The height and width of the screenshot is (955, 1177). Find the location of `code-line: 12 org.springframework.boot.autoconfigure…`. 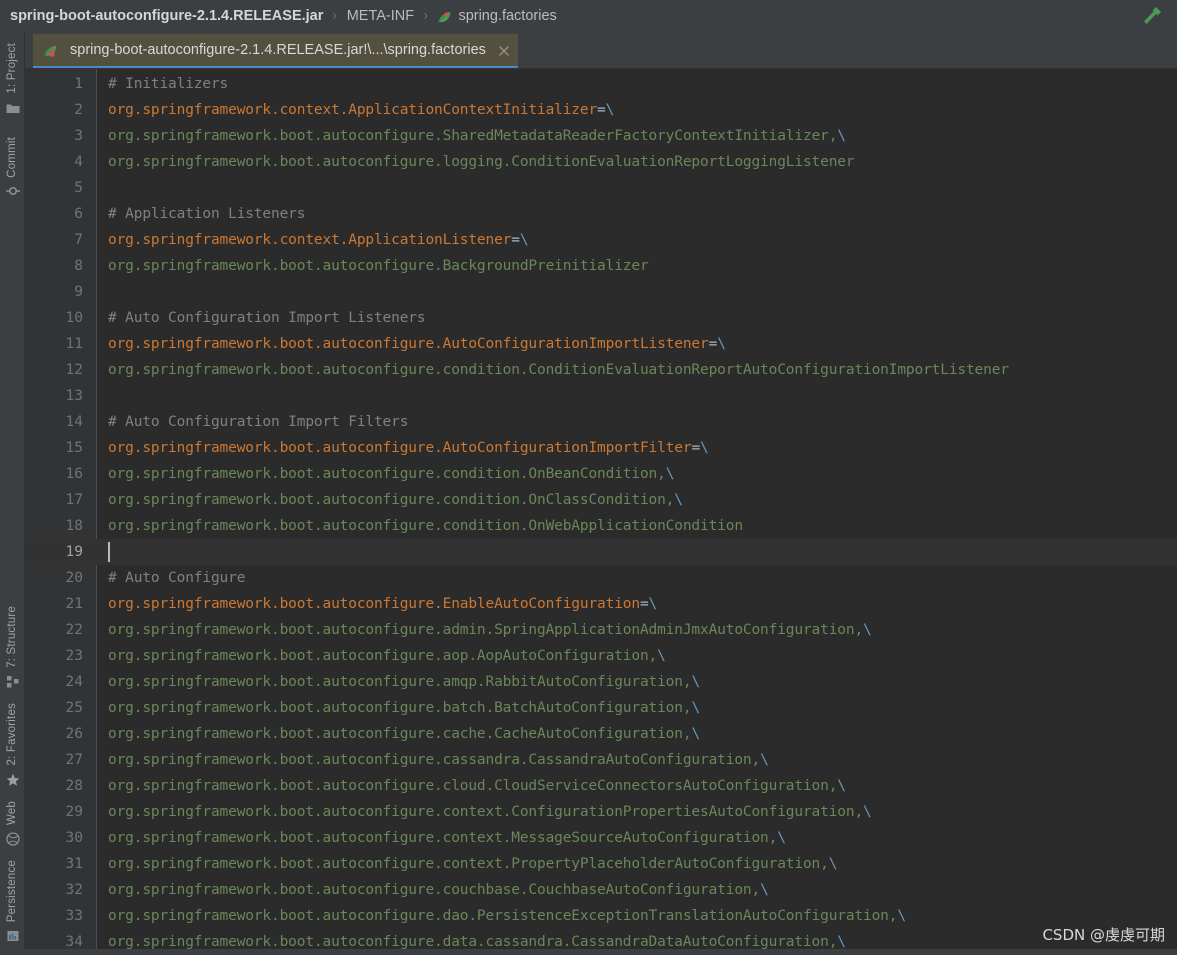

code-line: 12 org.springframework.boot.autoconfigure… is located at coordinates (601, 370).